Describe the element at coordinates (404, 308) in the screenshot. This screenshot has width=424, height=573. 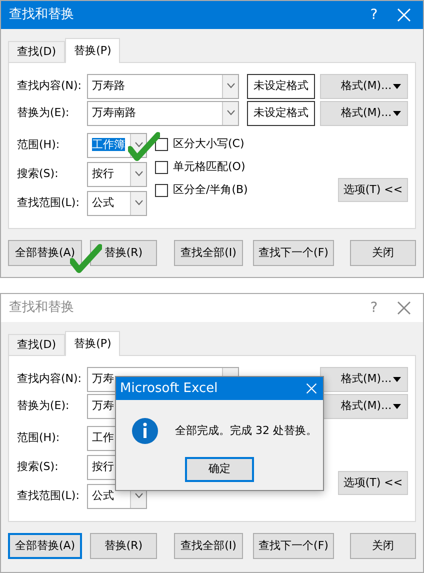
I see `close-icon` at that location.